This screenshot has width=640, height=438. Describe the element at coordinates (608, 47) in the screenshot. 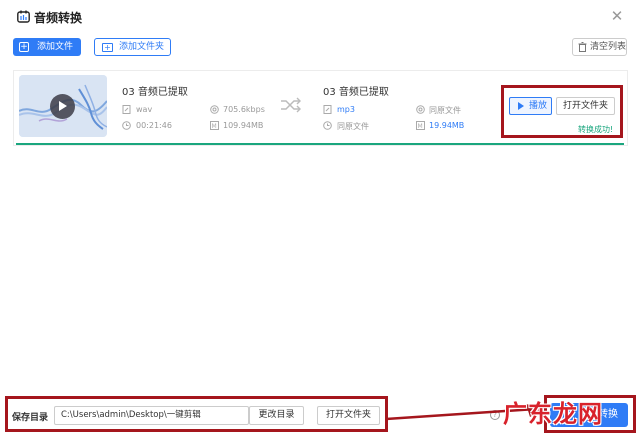

I see `clear-list-label: 清空列表` at that location.